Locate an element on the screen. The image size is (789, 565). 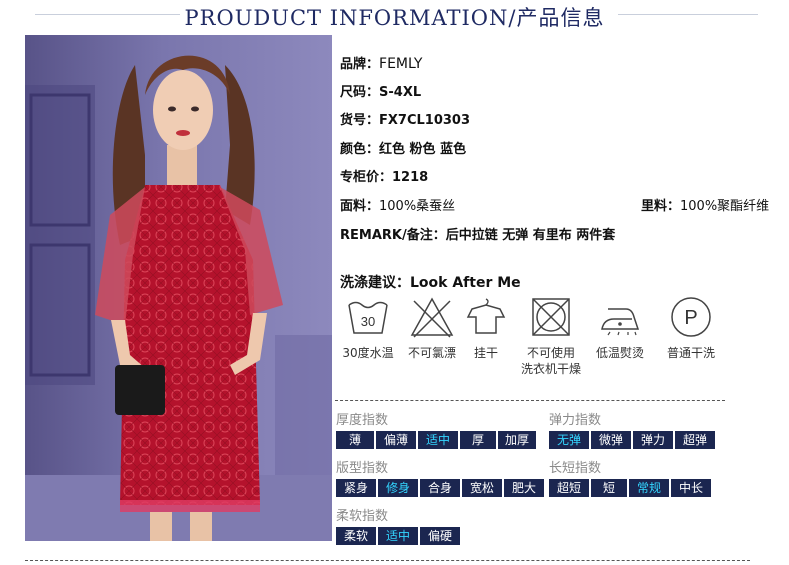
length-title: 长短指数 is located at coordinates (575, 468).